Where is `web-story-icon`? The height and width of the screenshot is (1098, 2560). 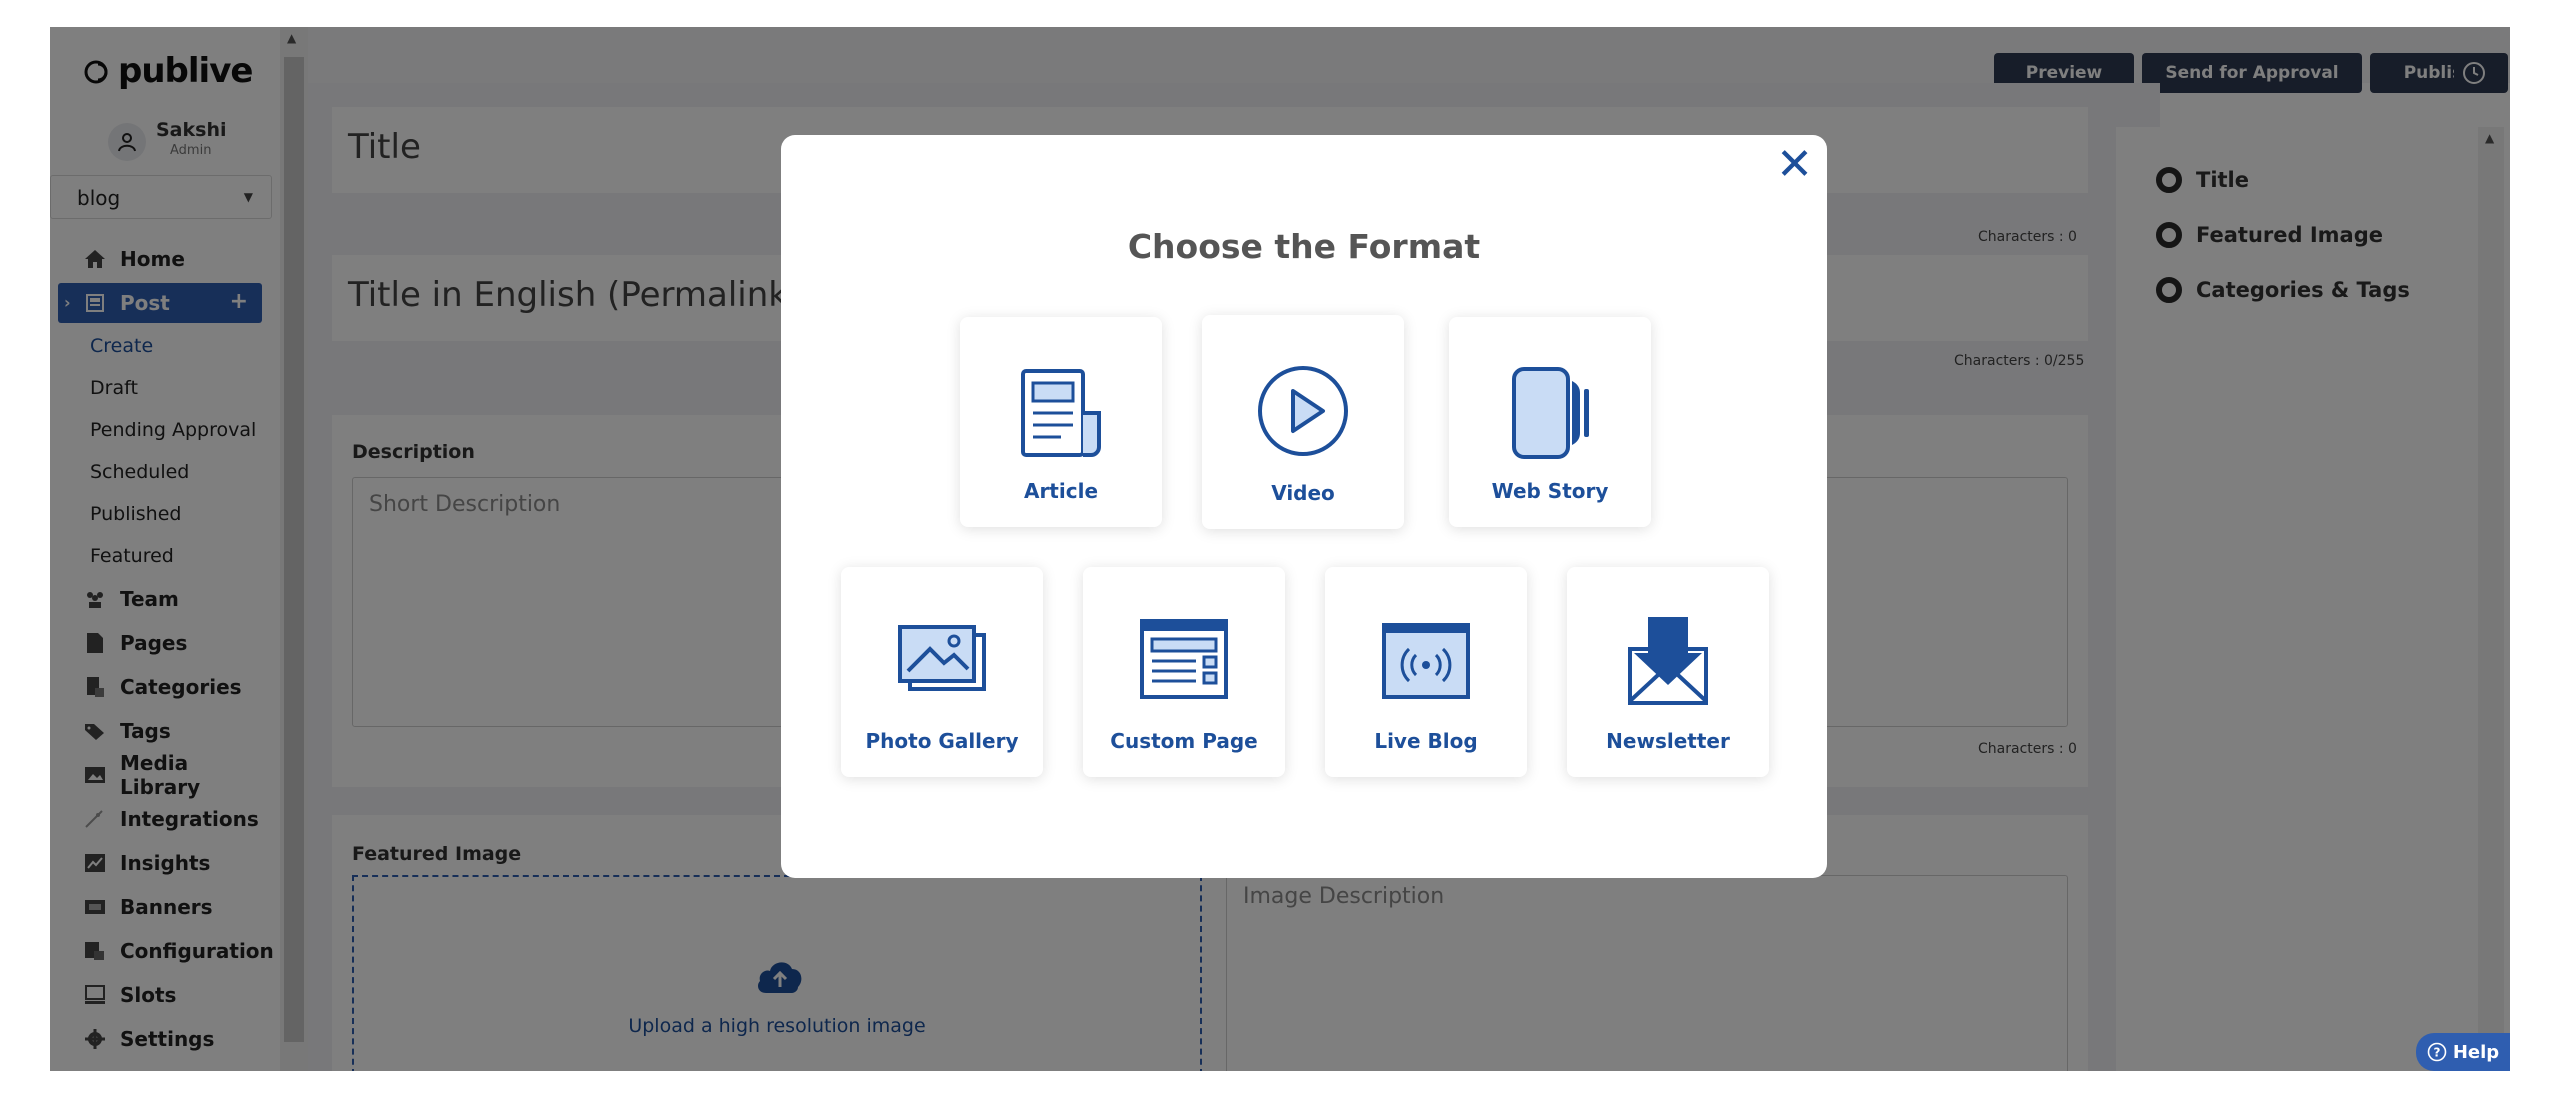 web-story-icon is located at coordinates (1550, 413).